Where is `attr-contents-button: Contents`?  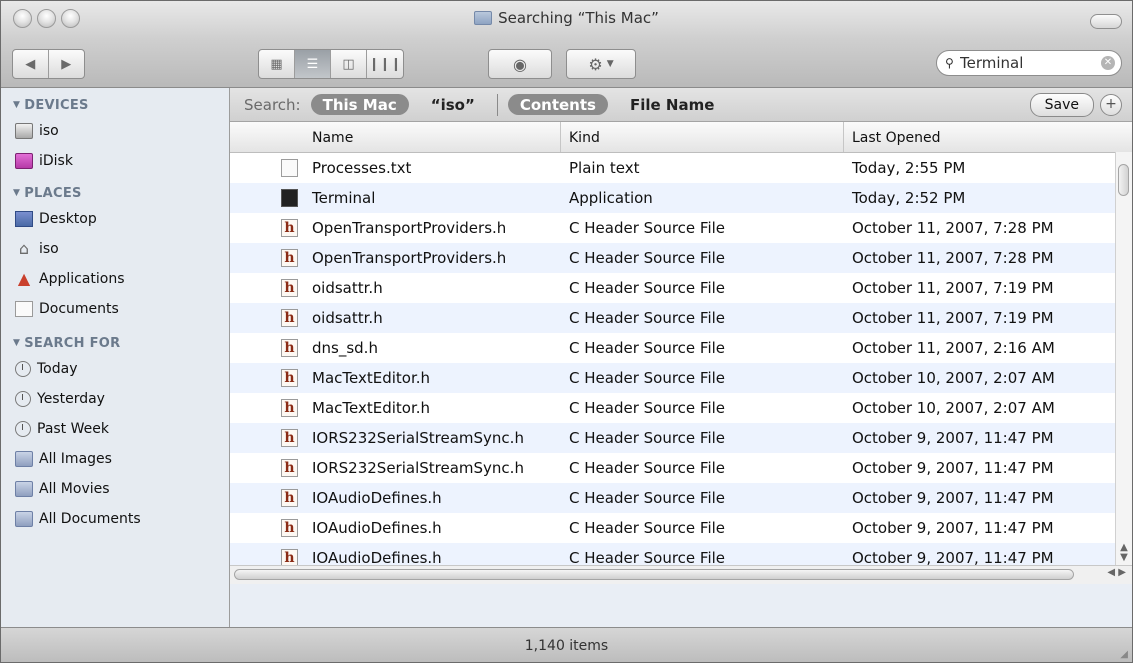
attr-contents-button: Contents is located at coordinates (557, 104).